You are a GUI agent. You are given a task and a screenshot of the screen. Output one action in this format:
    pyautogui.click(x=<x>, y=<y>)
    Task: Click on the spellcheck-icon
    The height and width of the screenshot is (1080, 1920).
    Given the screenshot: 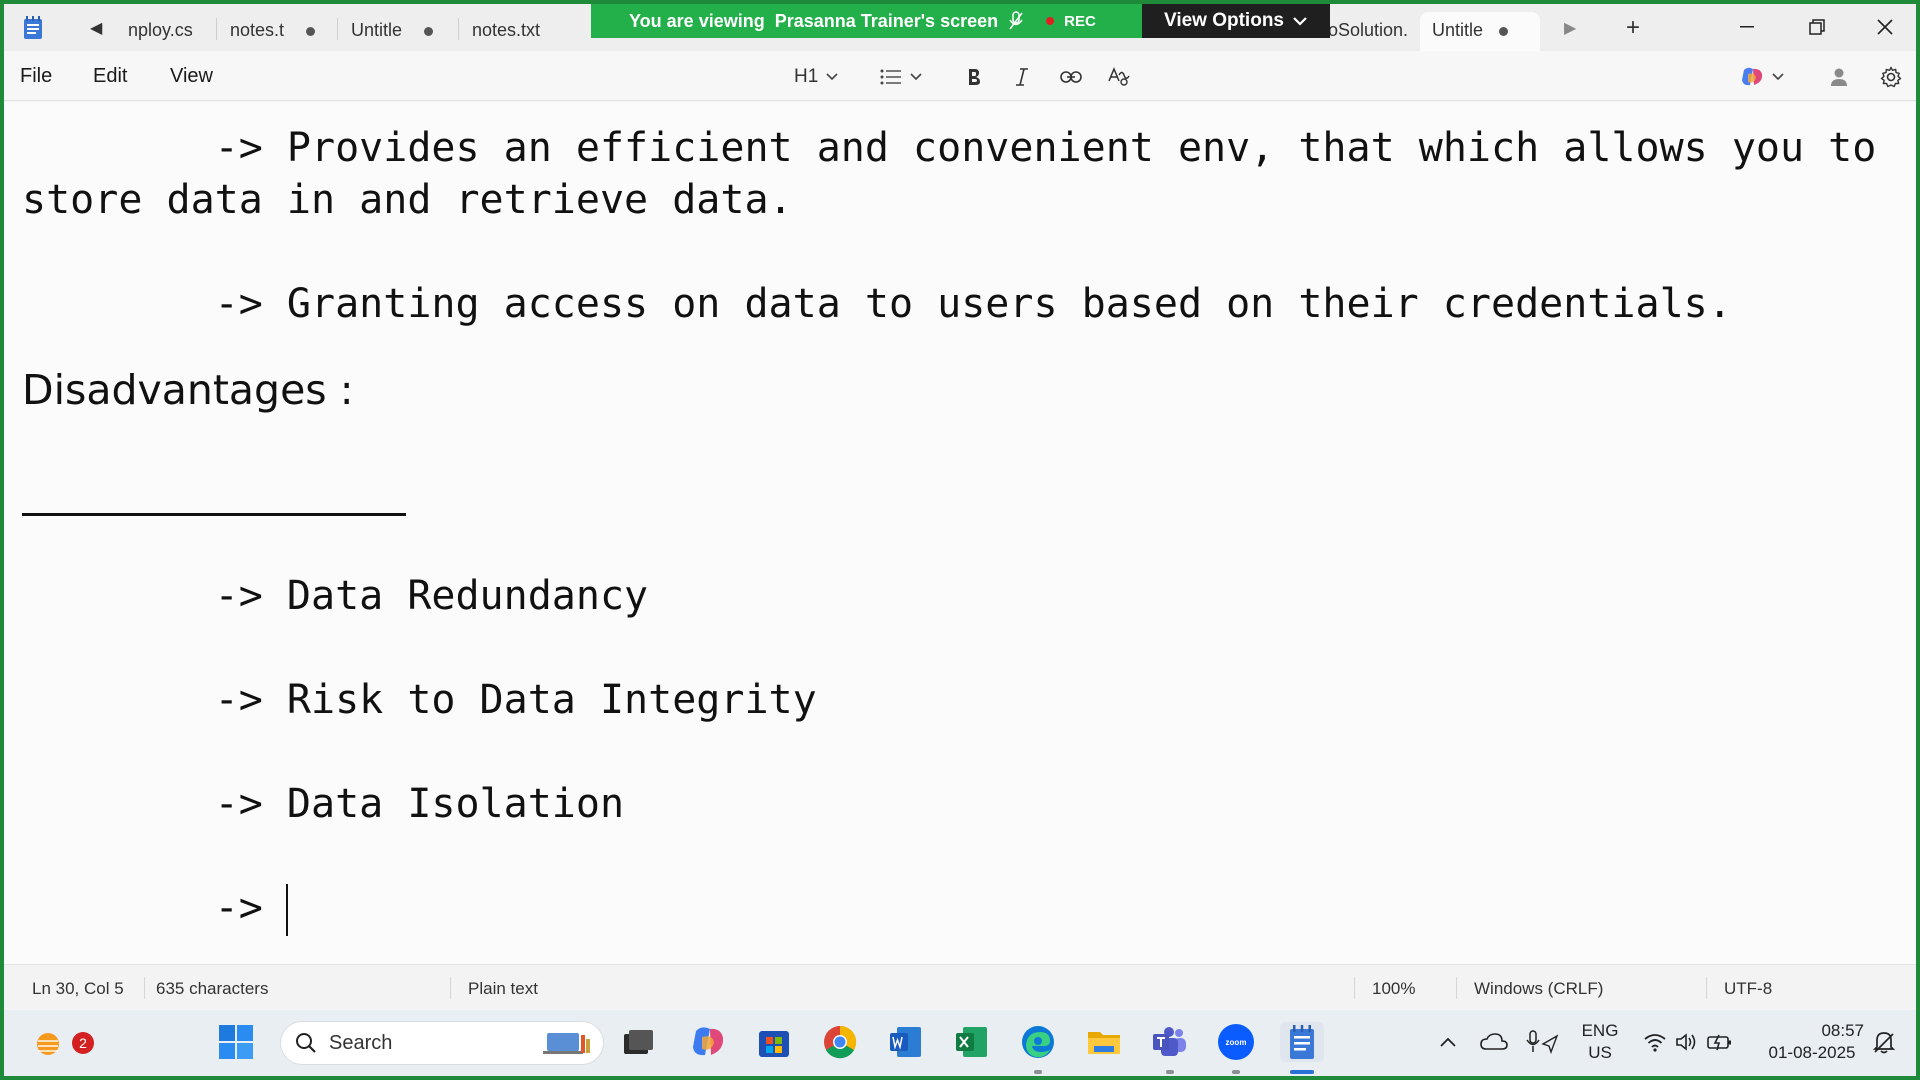 What is the action you would take?
    pyautogui.click(x=1119, y=76)
    